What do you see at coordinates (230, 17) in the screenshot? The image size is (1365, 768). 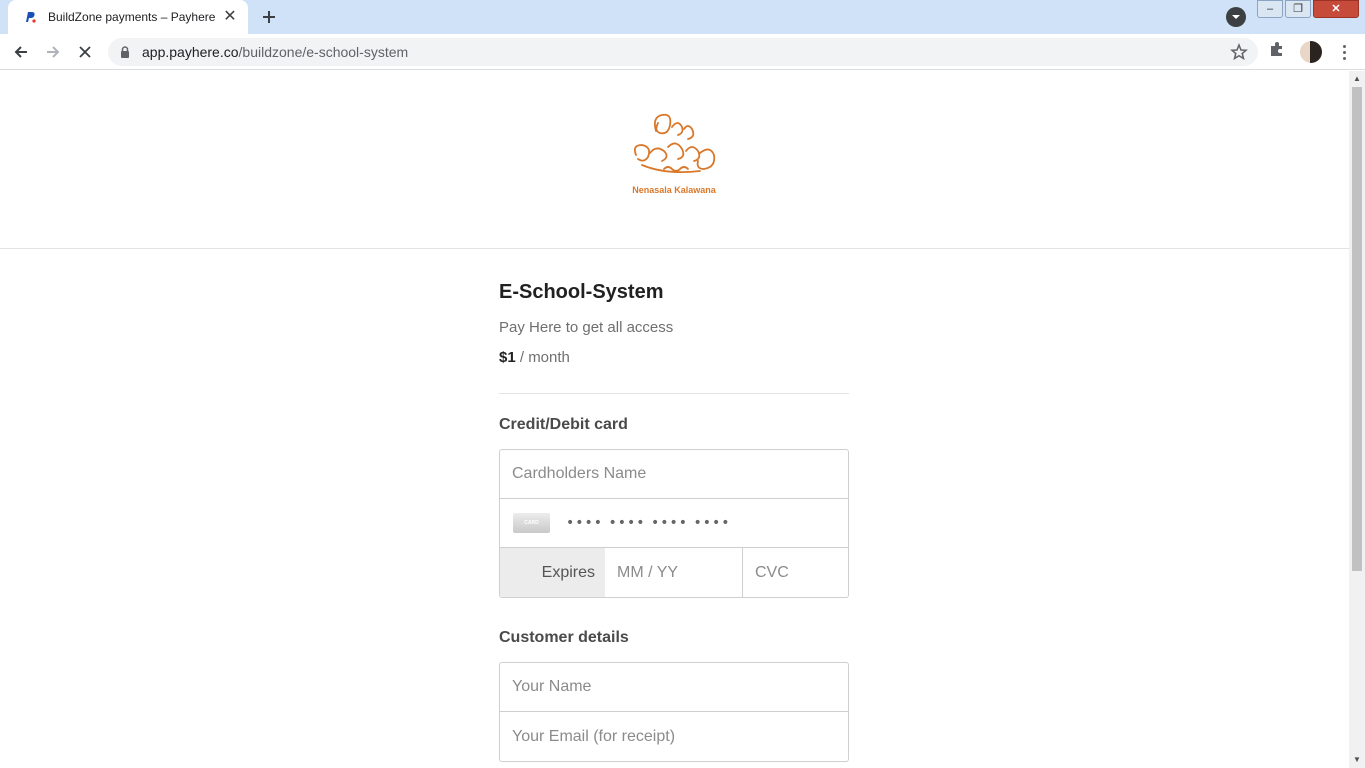 I see `tab-close-icon: ✕` at bounding box center [230, 17].